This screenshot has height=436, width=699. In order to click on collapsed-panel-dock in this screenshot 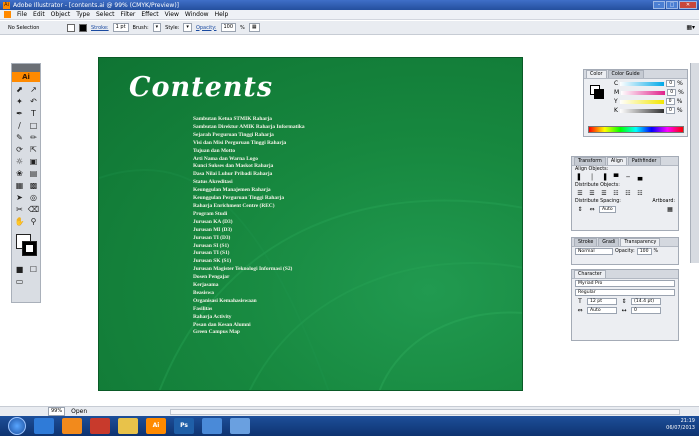, I will do `click(694, 163)`.